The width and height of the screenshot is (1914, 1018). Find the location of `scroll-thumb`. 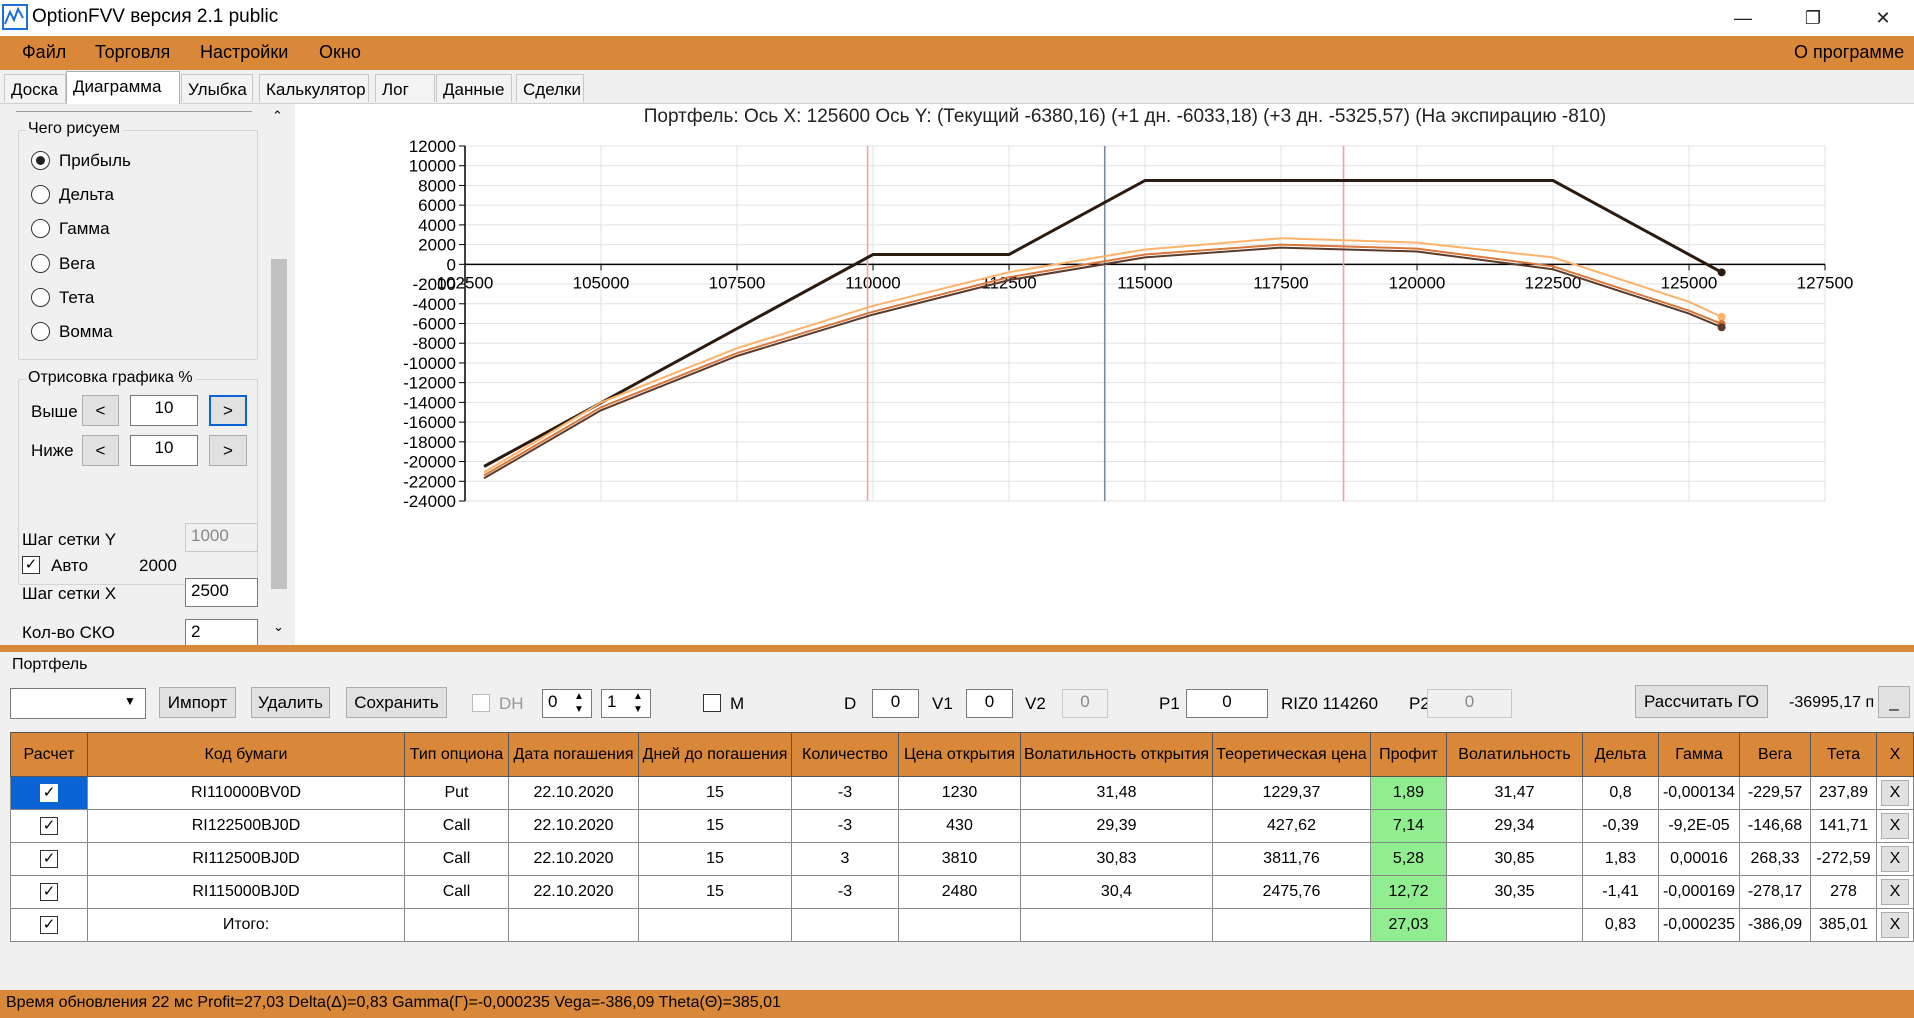

scroll-thumb is located at coordinates (279, 424).